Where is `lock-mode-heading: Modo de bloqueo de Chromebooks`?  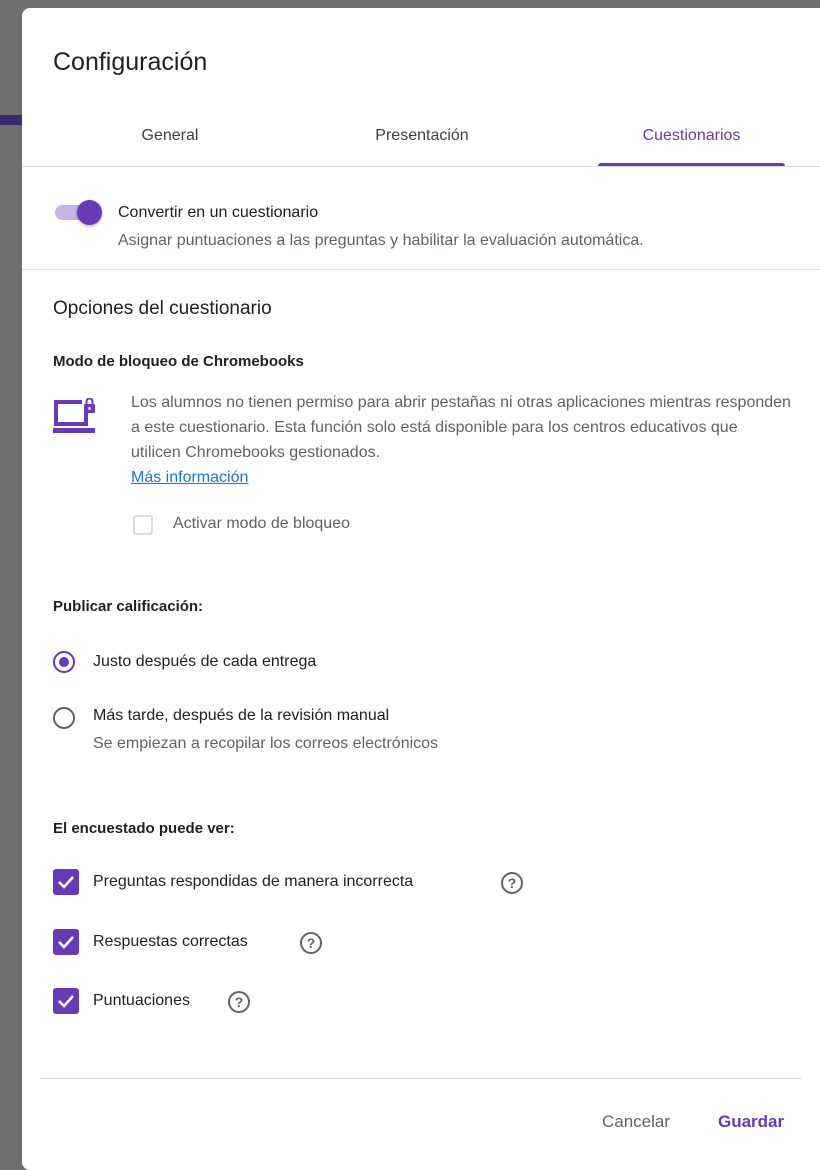 lock-mode-heading: Modo de bloqueo de Chromebooks is located at coordinates (178, 361).